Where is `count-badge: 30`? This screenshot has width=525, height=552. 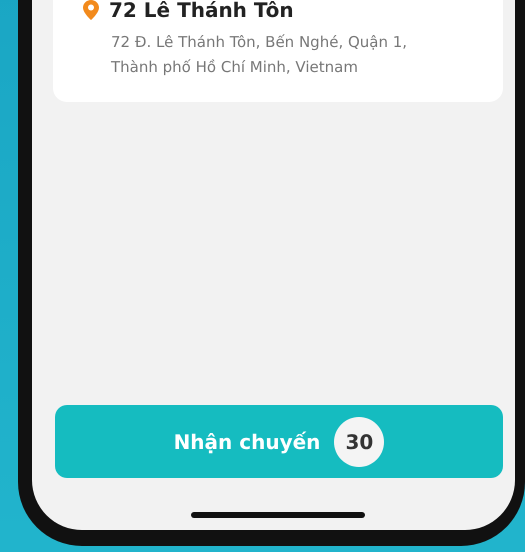 count-badge: 30 is located at coordinates (359, 441).